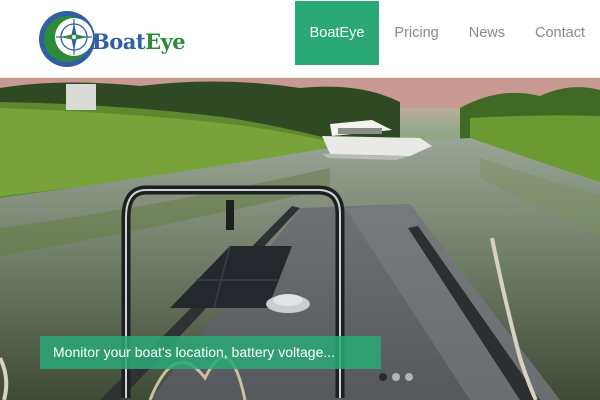  What do you see at coordinates (165, 41) in the screenshot?
I see `brand-name-part2: Eye` at bounding box center [165, 41].